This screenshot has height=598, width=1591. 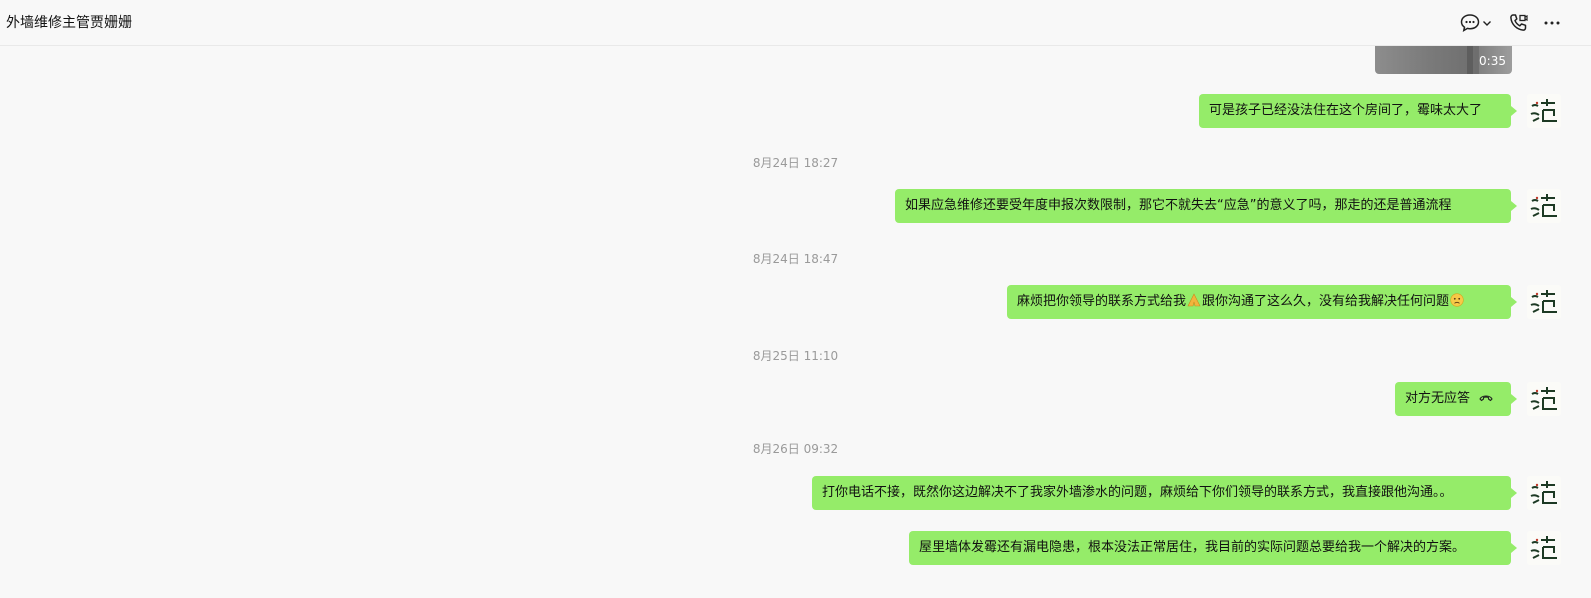 I want to click on message-text: 麻烦把你领导的联系方式给我, so click(x=1102, y=301).